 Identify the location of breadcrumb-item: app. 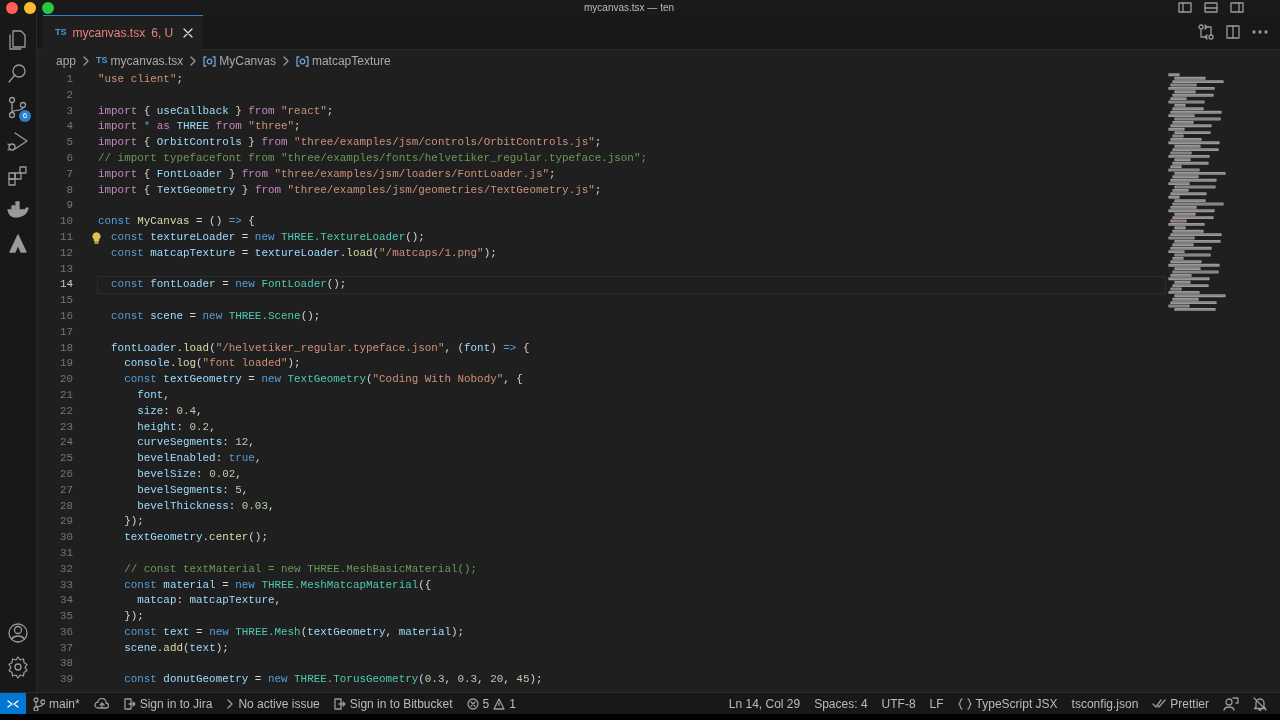
(66, 61).